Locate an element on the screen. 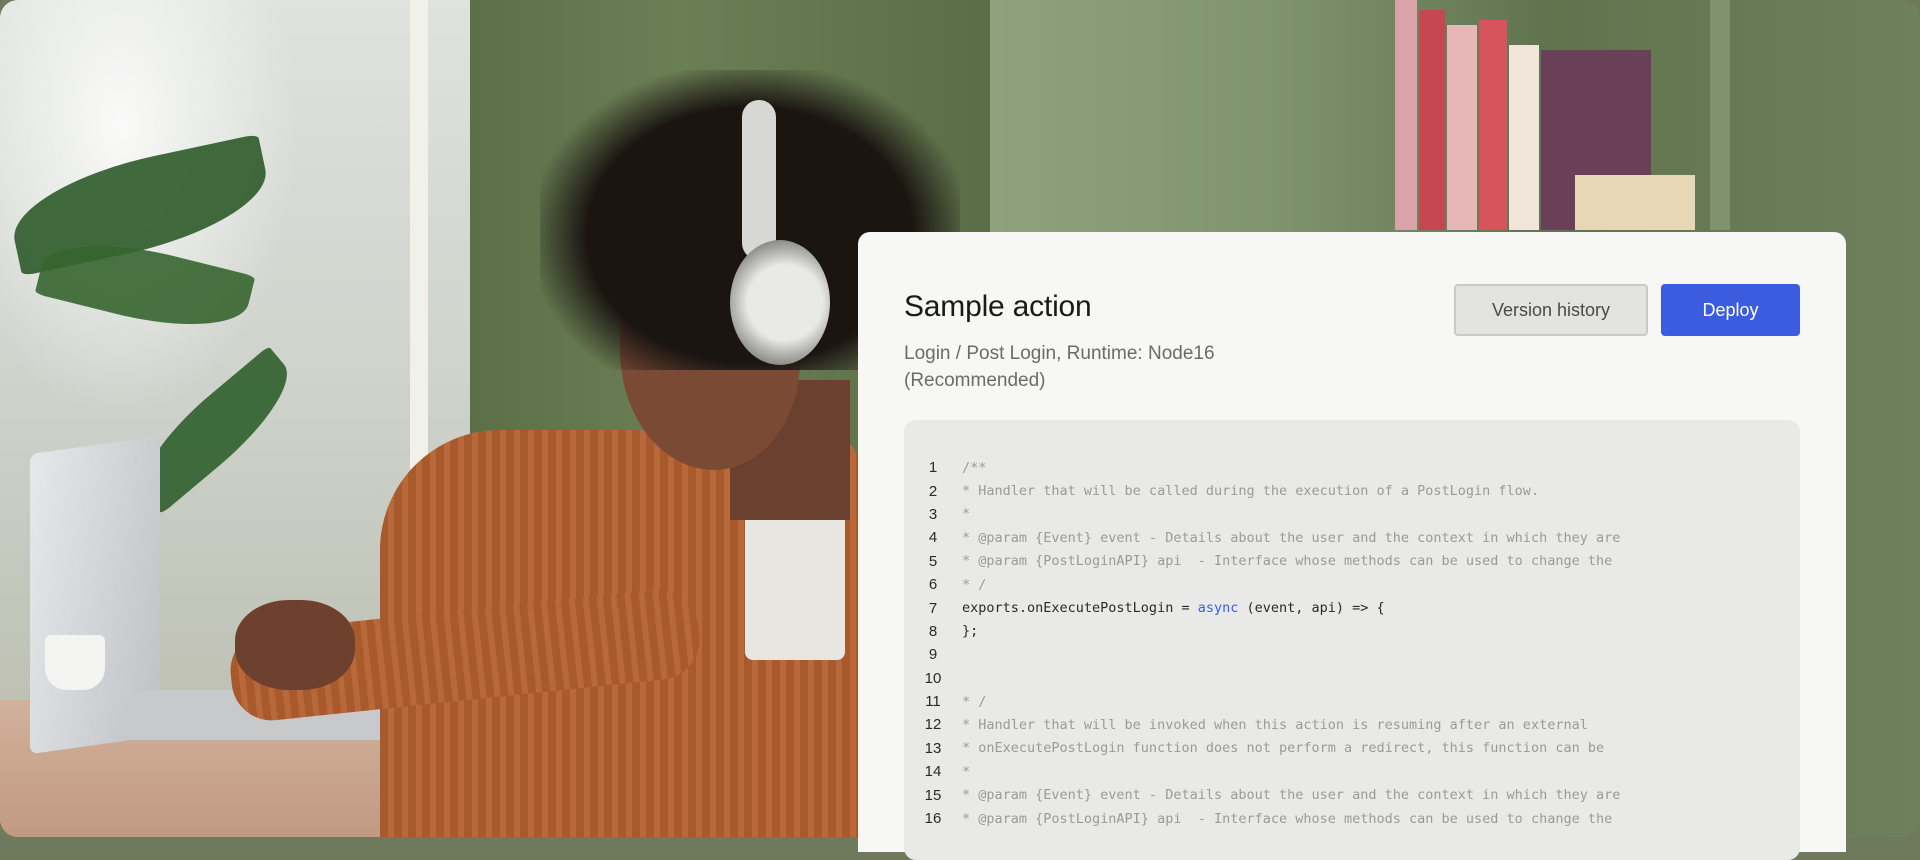  subtitle-line-1: Login / Post Login, Runtime: Node16 is located at coordinates (1059, 353).